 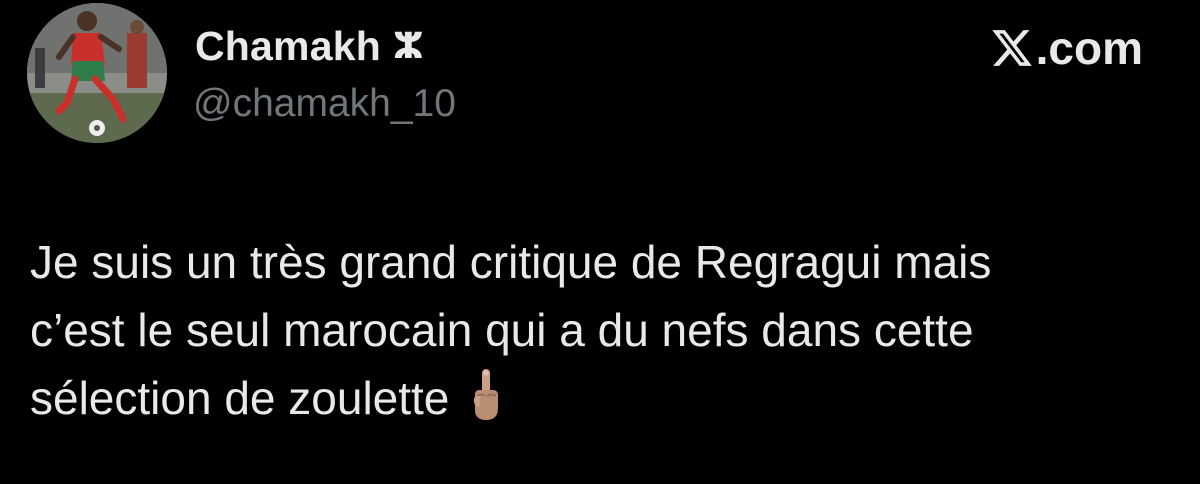 I want to click on avatar, so click(x=97, y=73).